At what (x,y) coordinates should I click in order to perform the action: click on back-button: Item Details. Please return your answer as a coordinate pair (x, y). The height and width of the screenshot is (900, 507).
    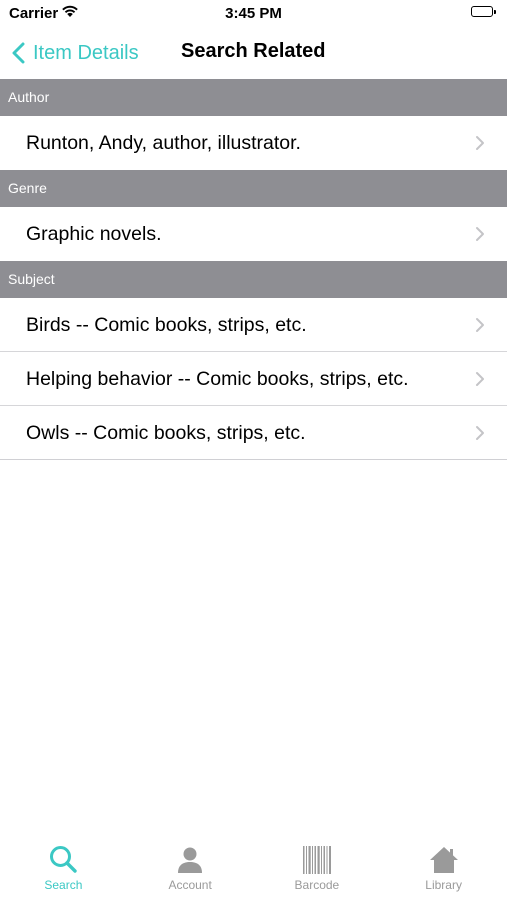
    Looking at the image, I should click on (75, 53).